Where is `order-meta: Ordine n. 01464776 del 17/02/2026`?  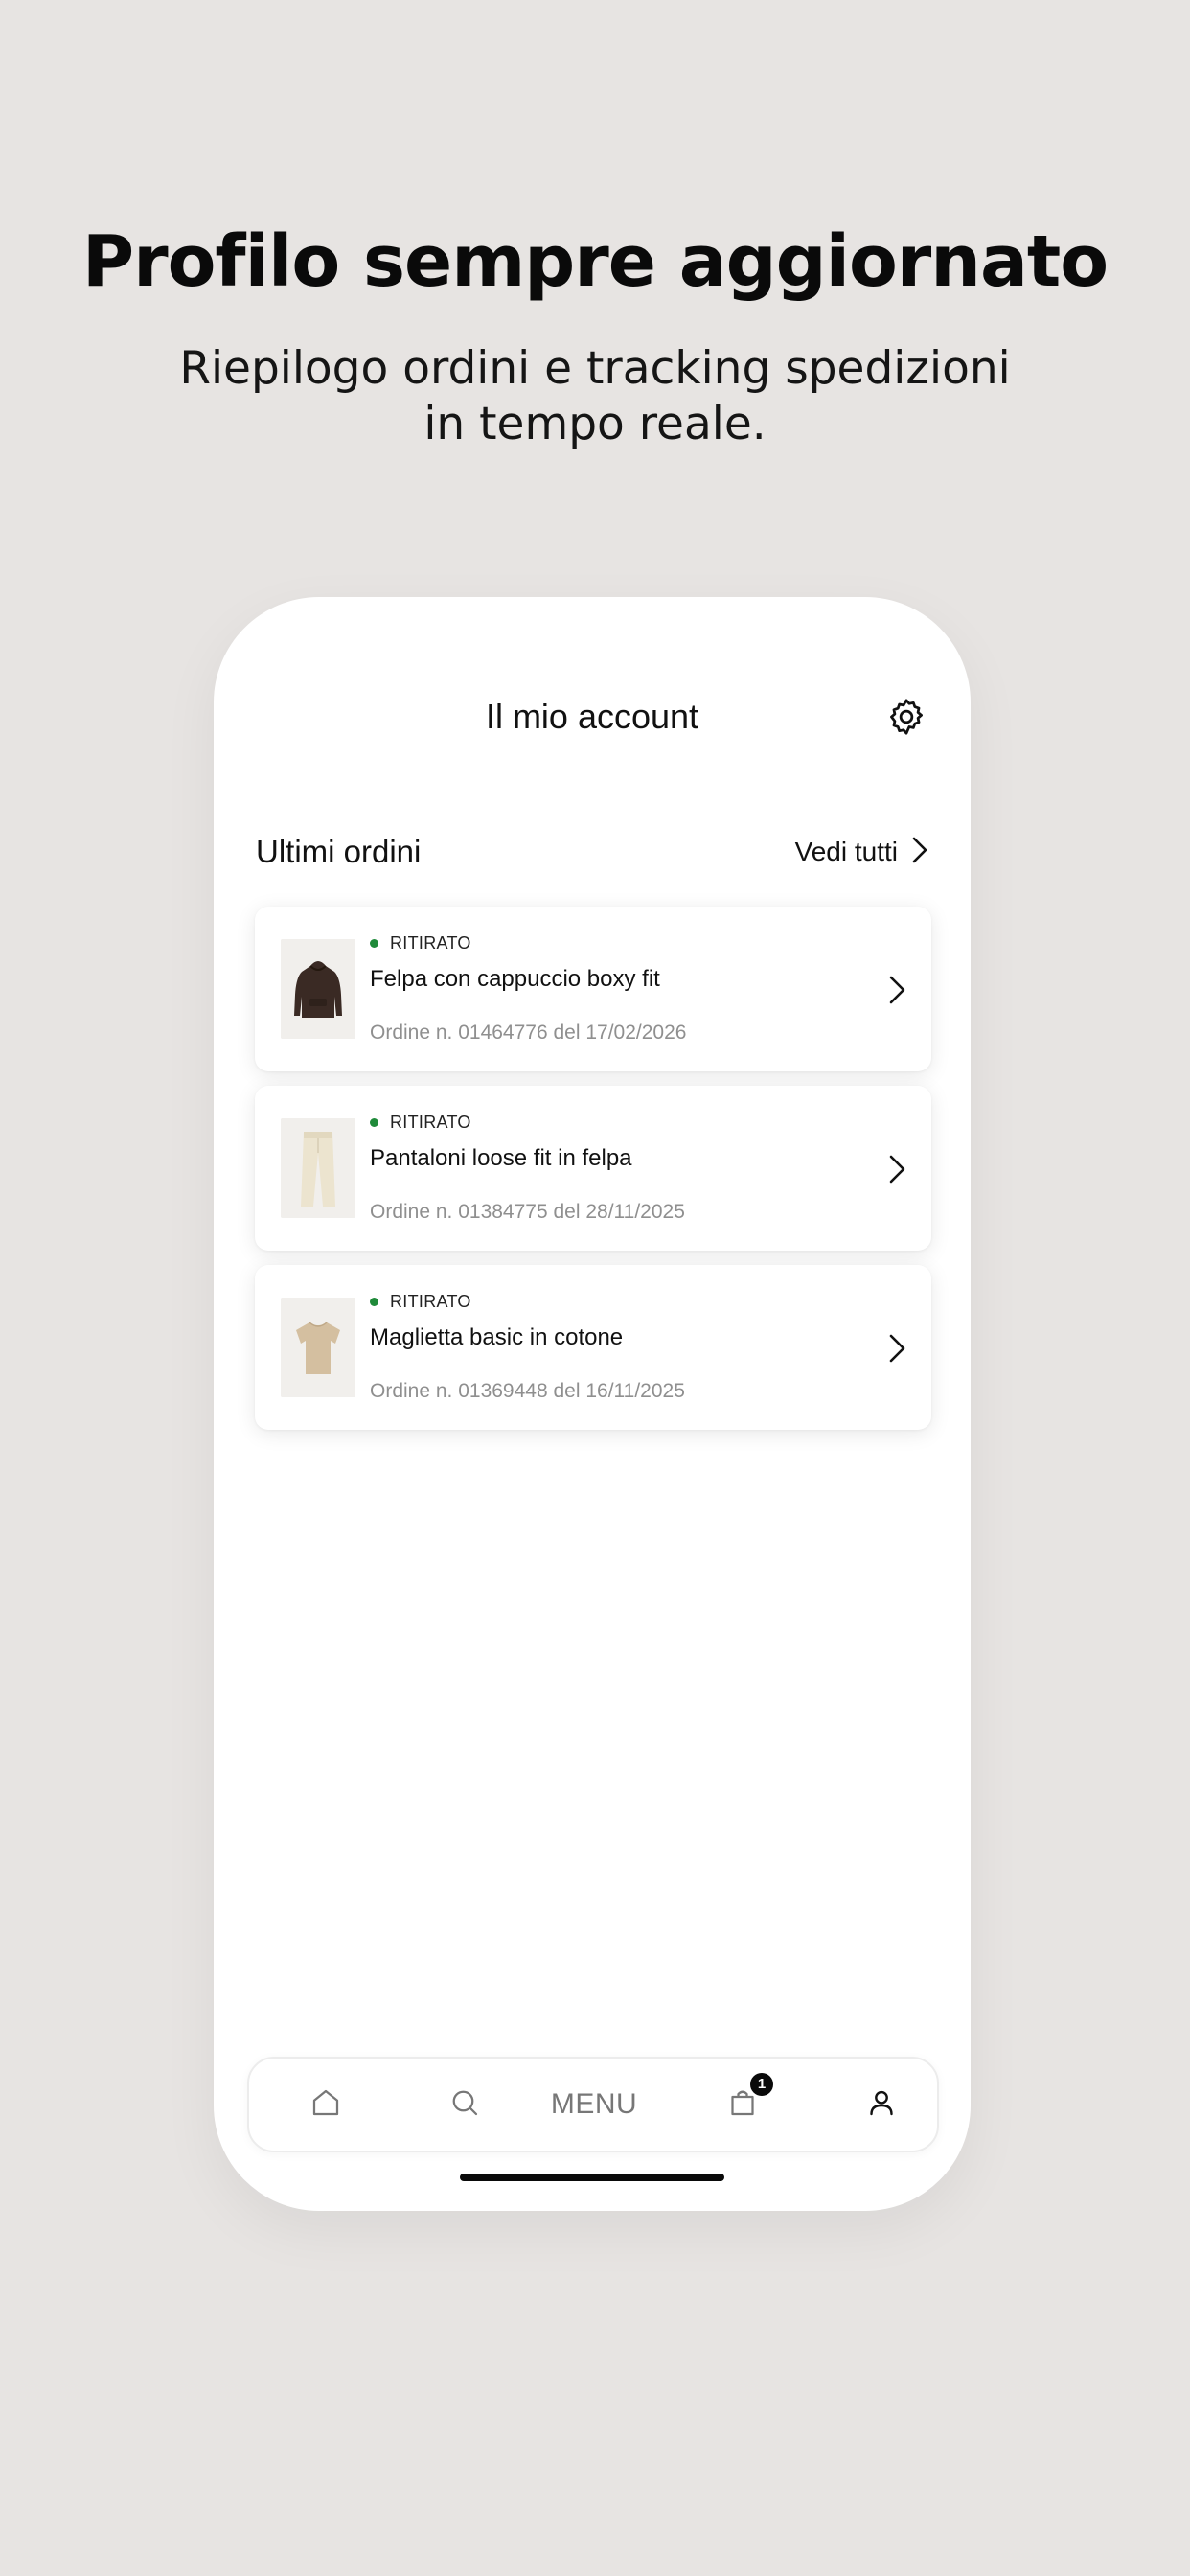 order-meta: Ordine n. 01464776 del 17/02/2026 is located at coordinates (528, 1033).